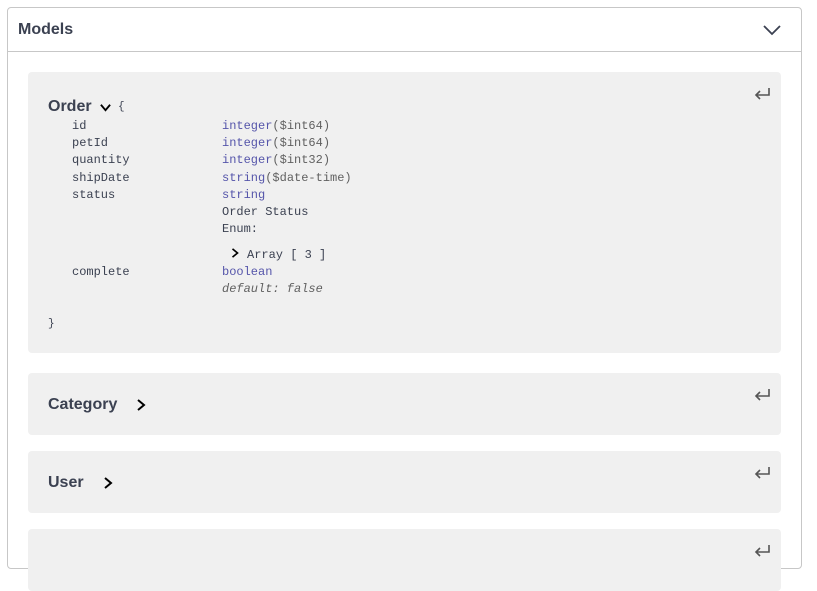  I want to click on close-brace: }, so click(51, 324).